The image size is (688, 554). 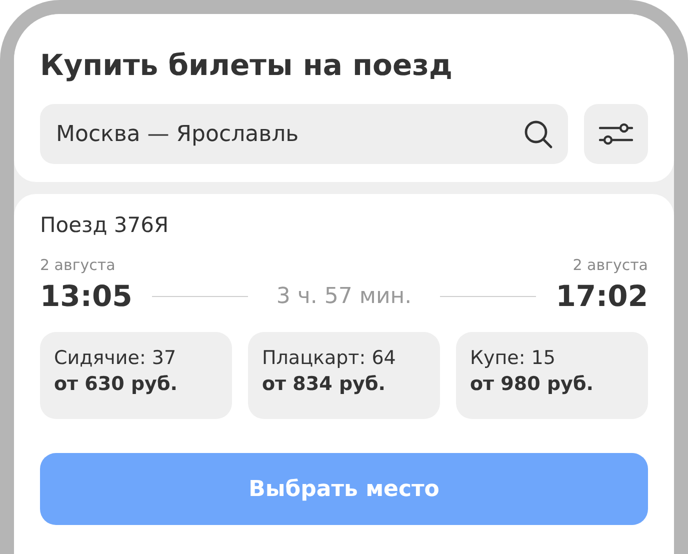 I want to click on settings-icon, so click(x=616, y=134).